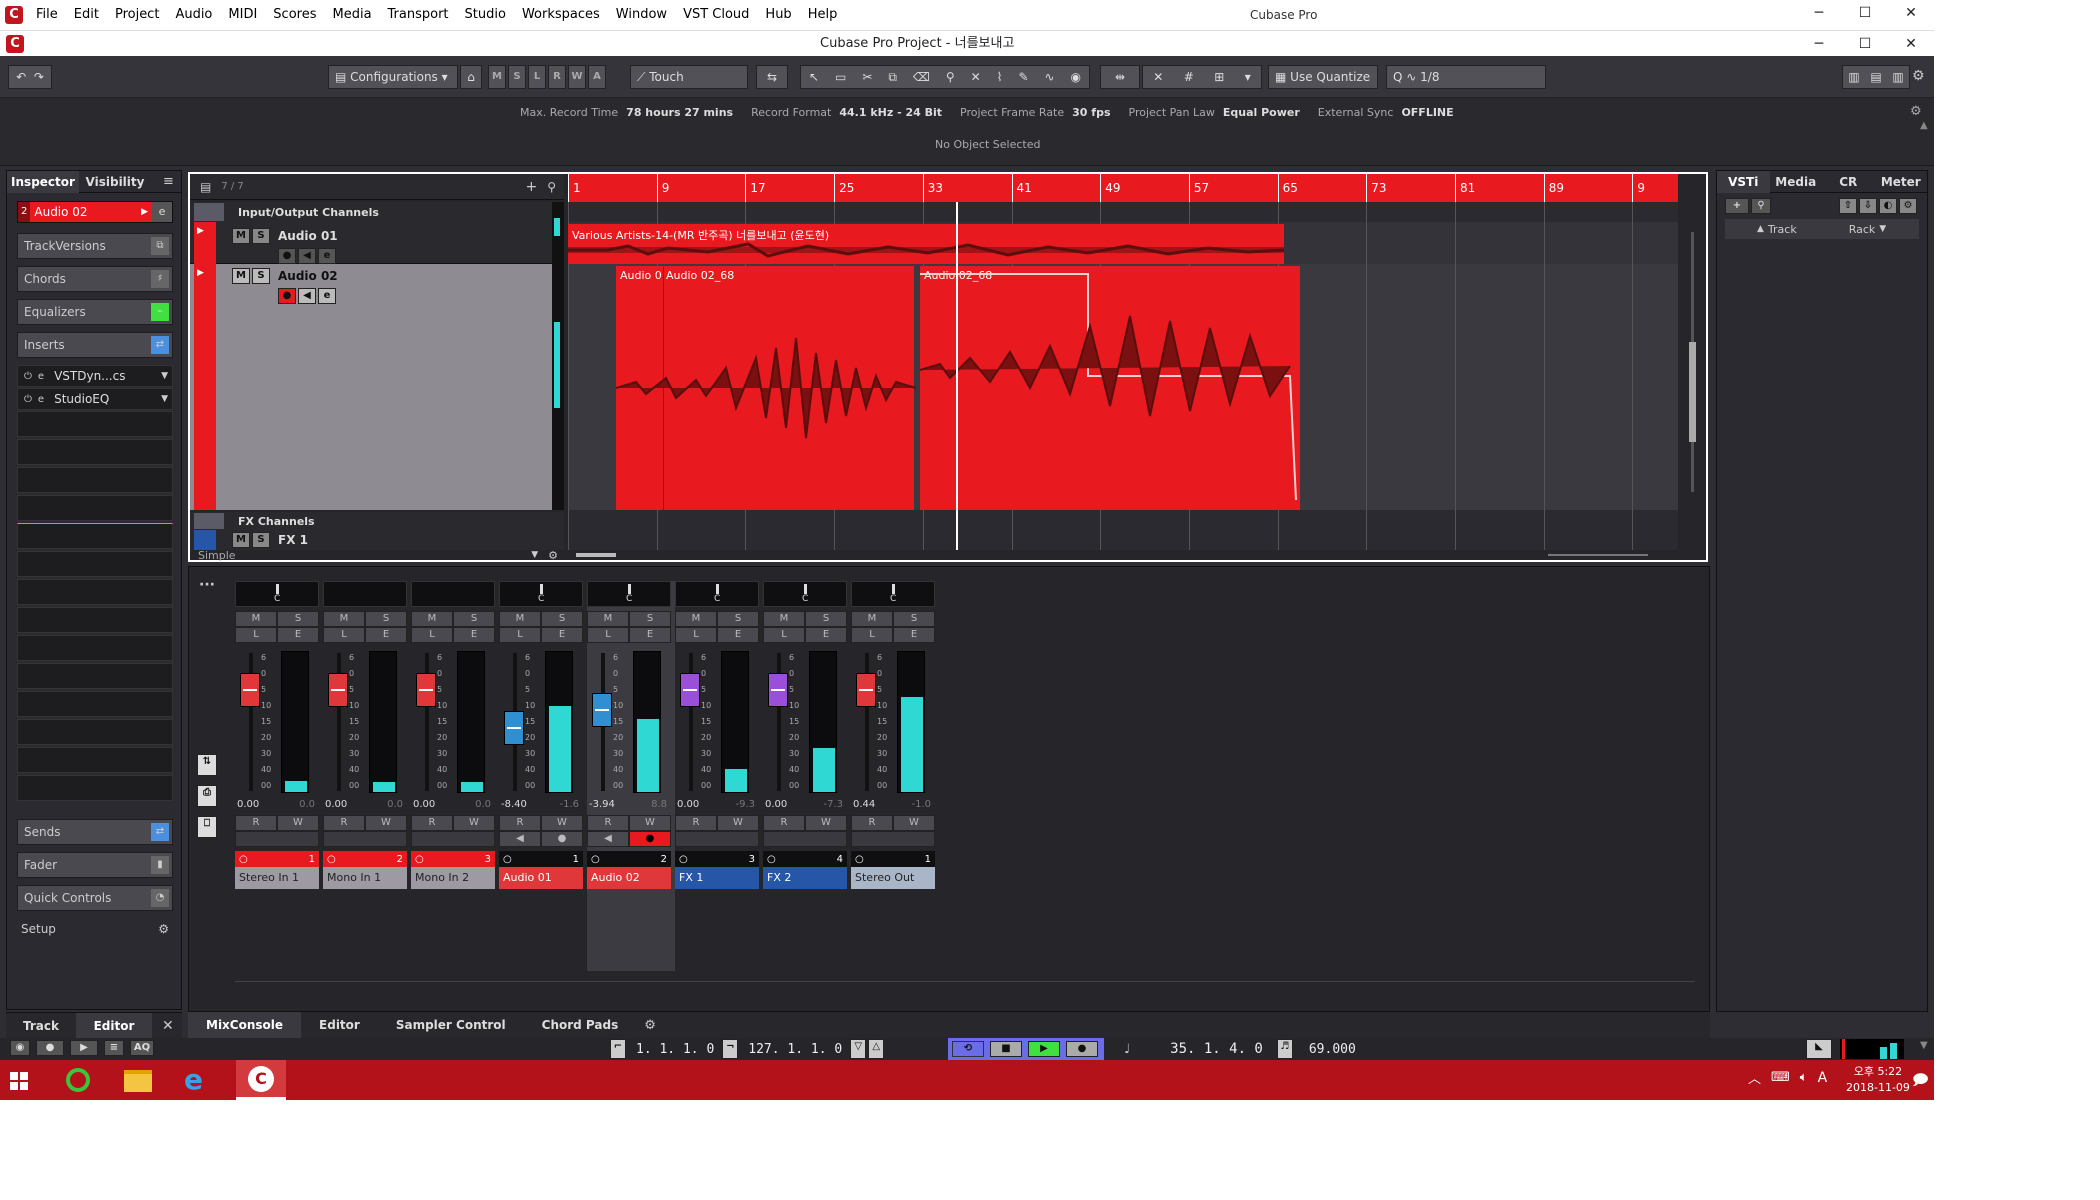 This screenshot has width=2100, height=1200. What do you see at coordinates (557, 77) in the screenshot?
I see `global-r-button: R` at bounding box center [557, 77].